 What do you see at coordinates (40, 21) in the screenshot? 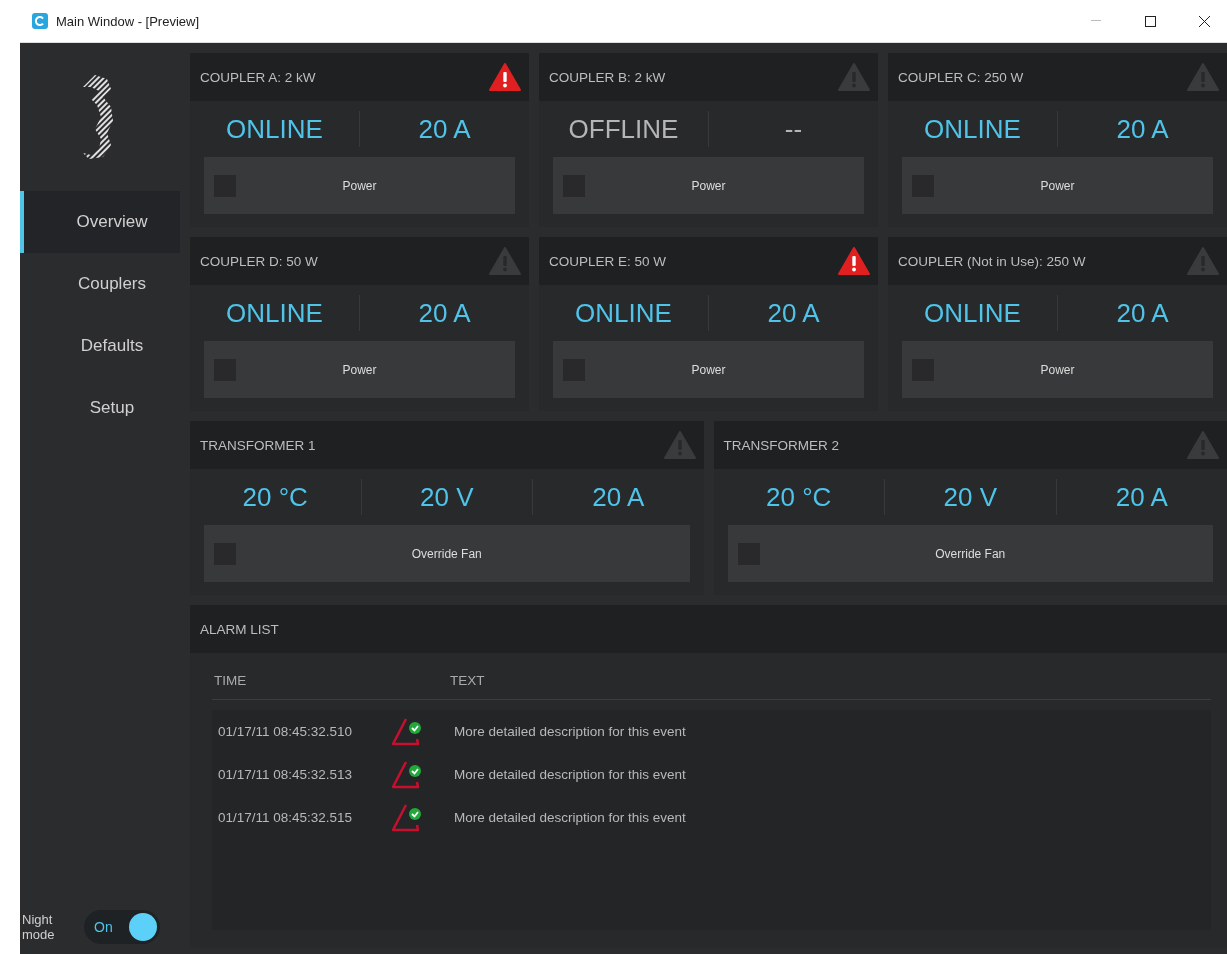
I see `app-icon` at bounding box center [40, 21].